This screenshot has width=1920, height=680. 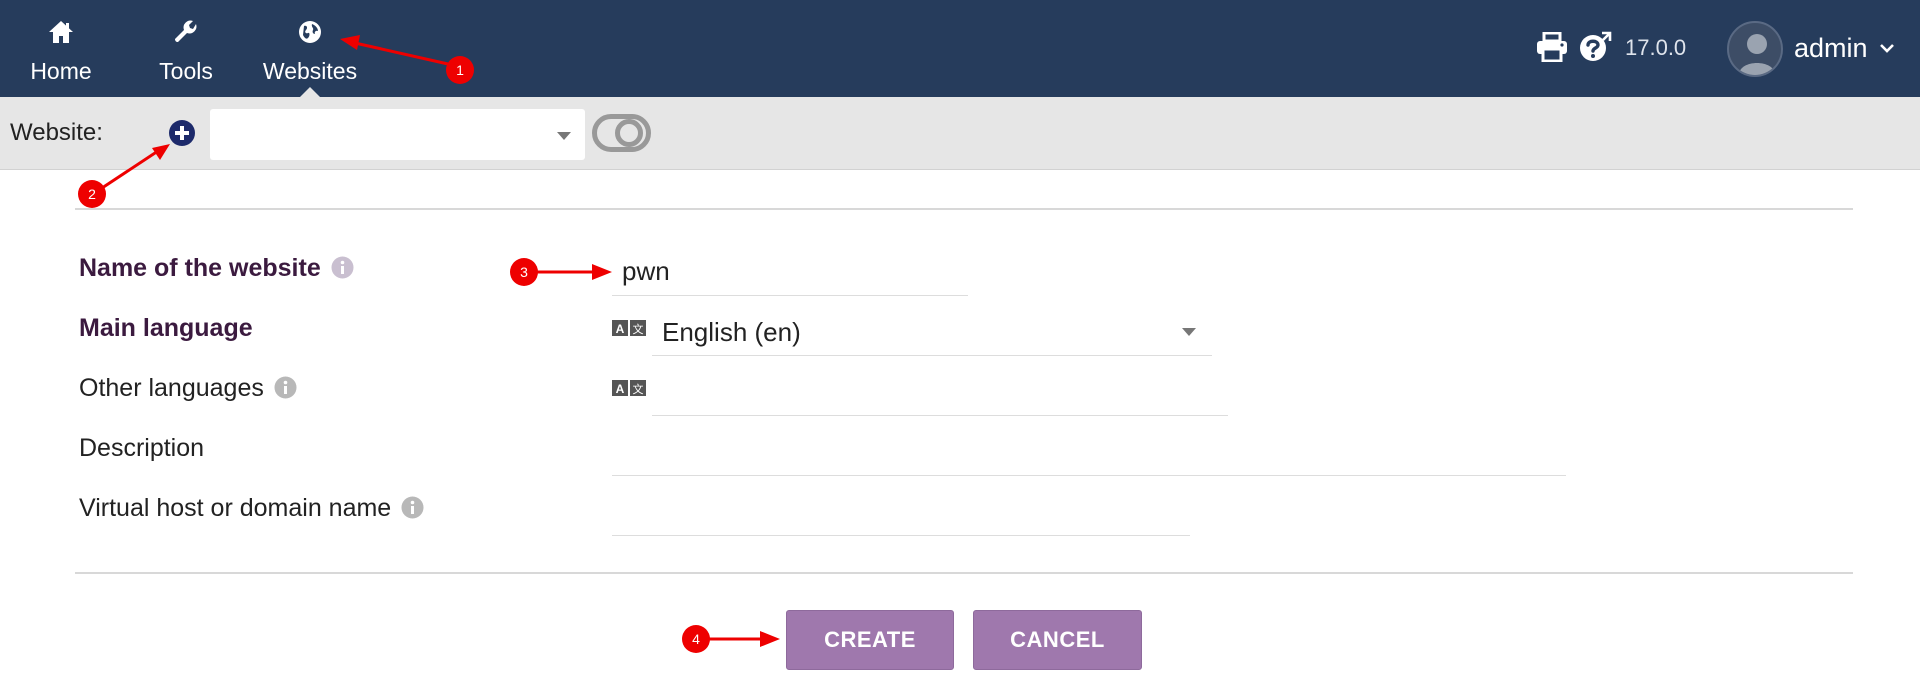 I want to click on website-toggle, so click(x=621, y=133).